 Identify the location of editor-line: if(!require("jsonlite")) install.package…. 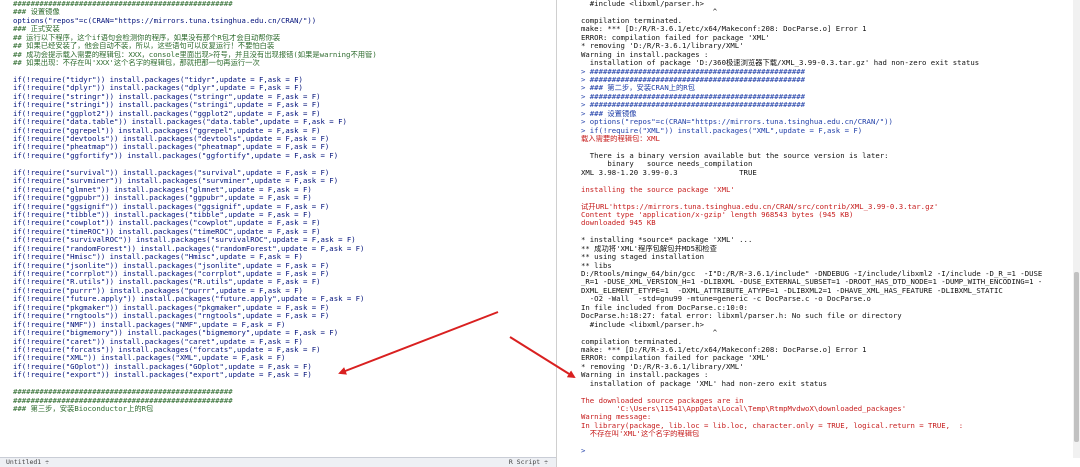
(278, 266).